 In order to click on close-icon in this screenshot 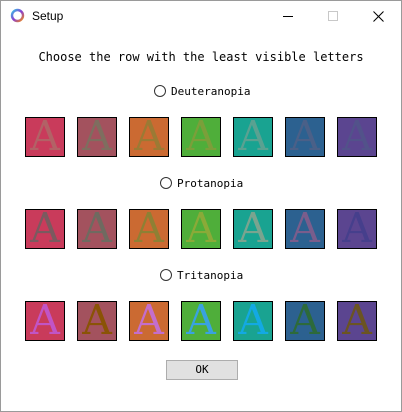, I will do `click(378, 16)`.